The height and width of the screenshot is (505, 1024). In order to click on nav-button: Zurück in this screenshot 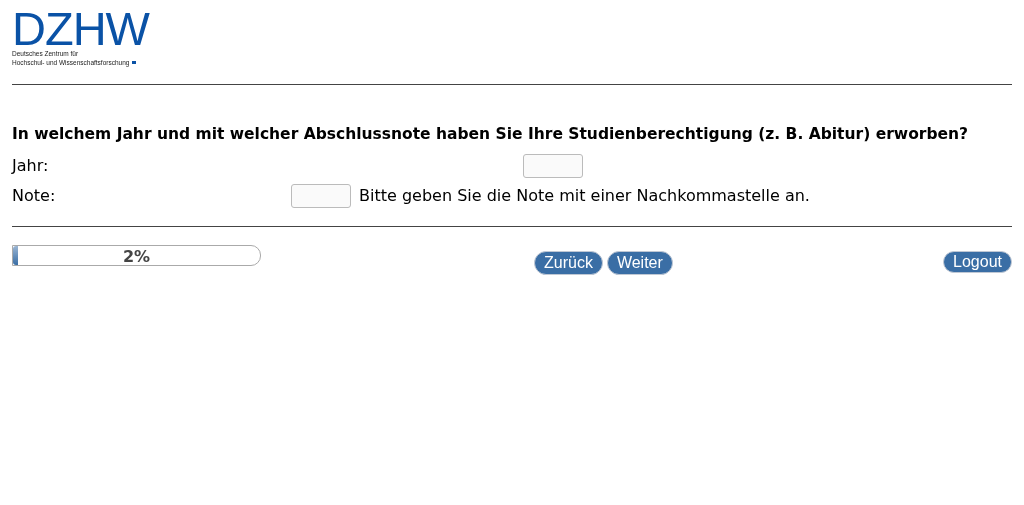, I will do `click(568, 263)`.